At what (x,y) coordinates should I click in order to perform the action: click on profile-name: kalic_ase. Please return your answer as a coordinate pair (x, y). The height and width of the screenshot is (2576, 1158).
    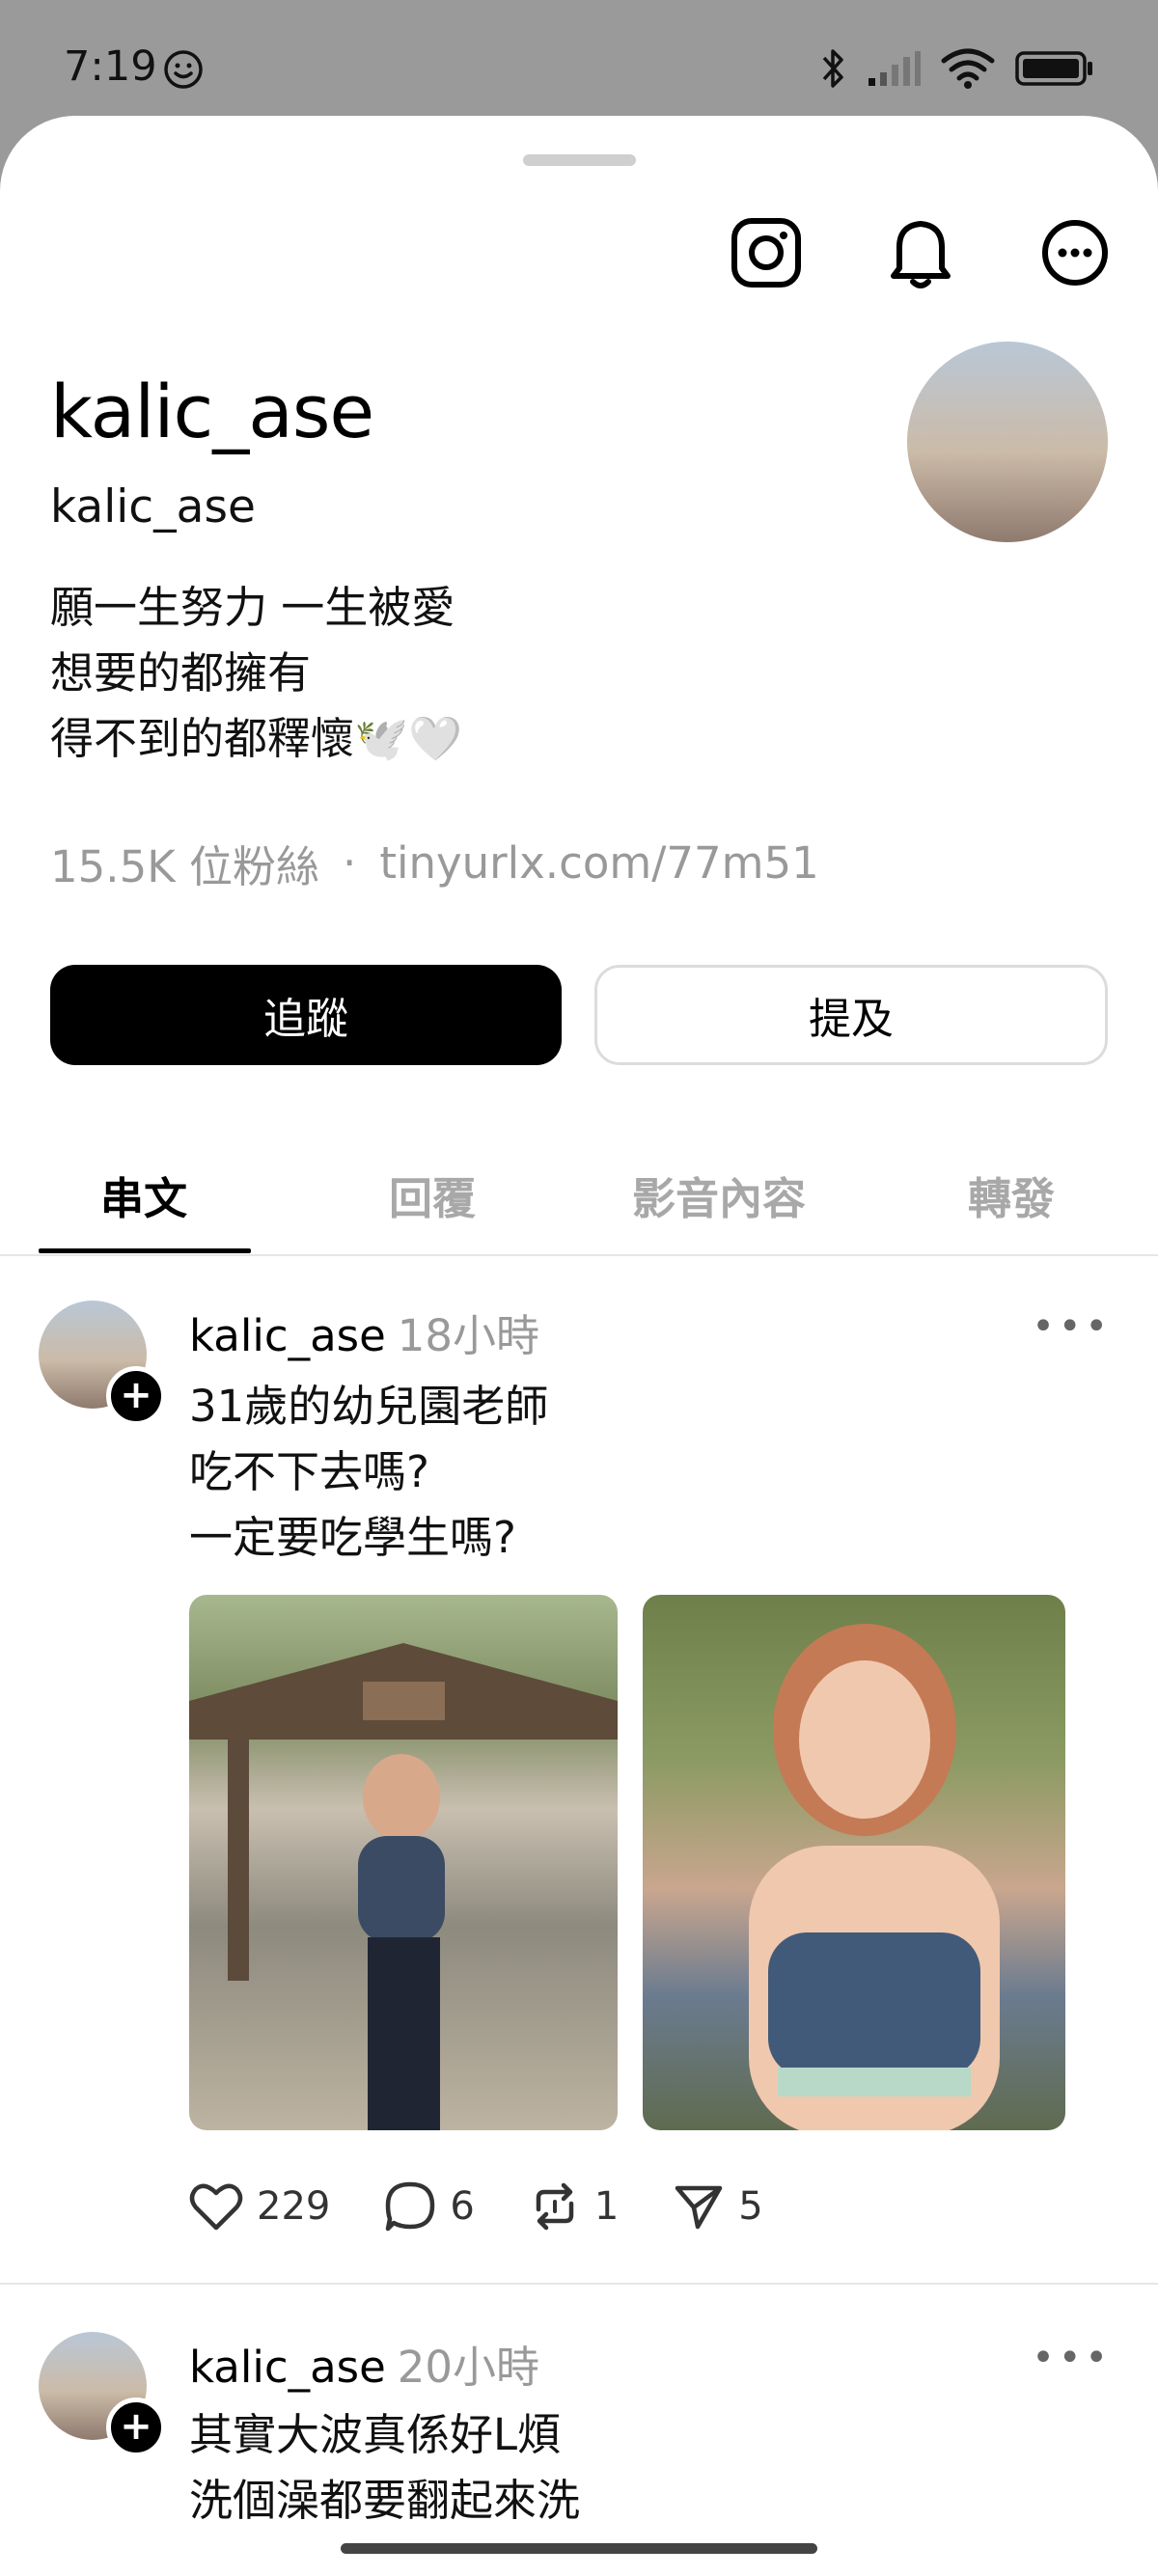
    Looking at the image, I should click on (212, 411).